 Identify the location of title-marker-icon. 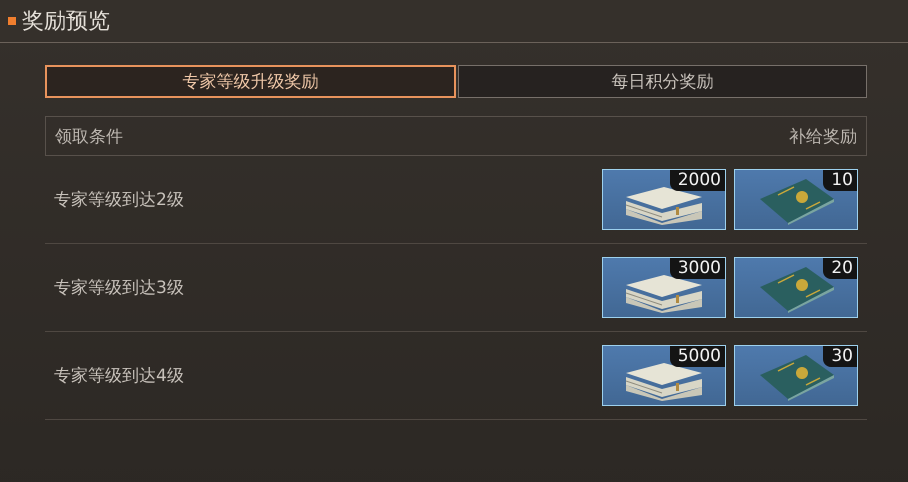
(12, 21).